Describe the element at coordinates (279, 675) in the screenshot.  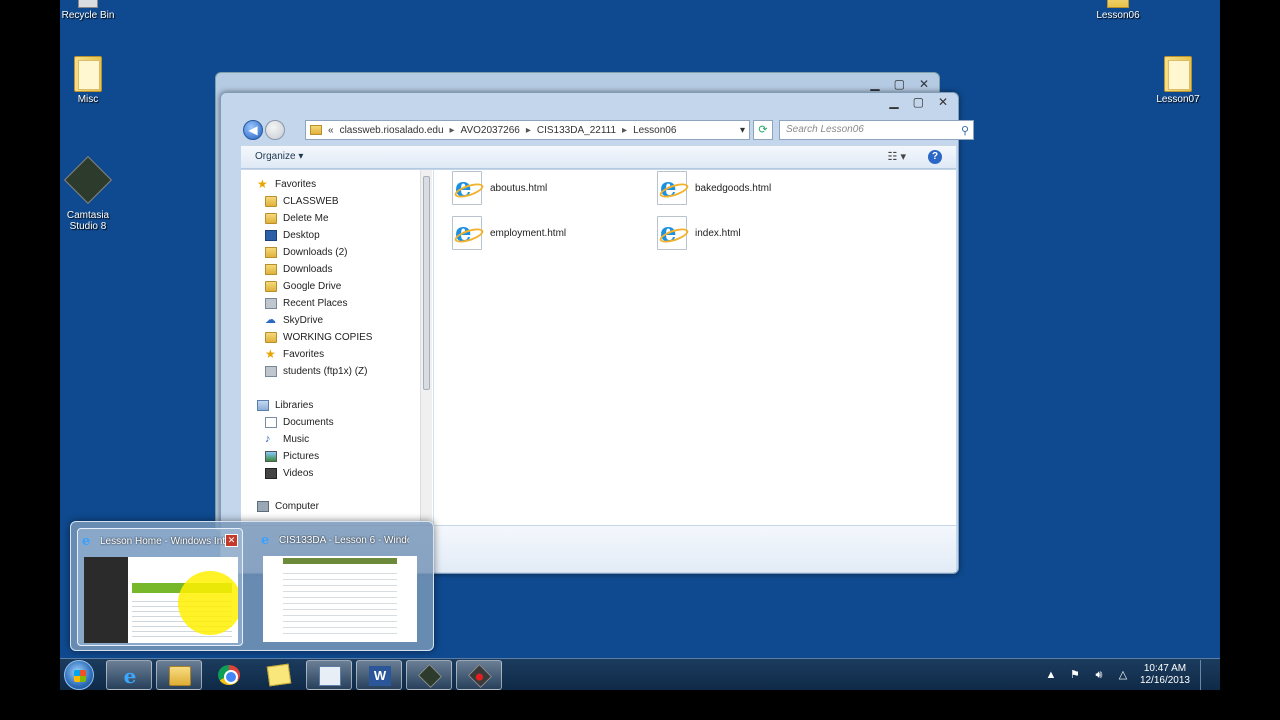
I see `taskbar-sticky-notes` at that location.